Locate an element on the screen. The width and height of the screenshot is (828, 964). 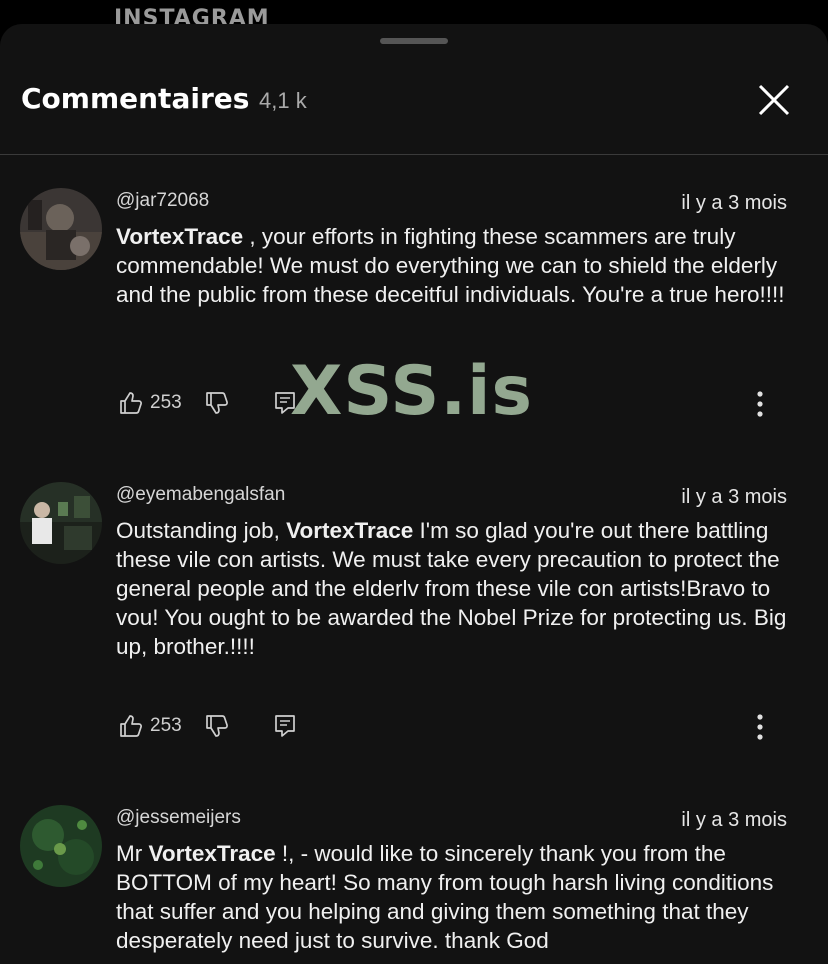
comment-author: @jessemeijers is located at coordinates (178, 818).